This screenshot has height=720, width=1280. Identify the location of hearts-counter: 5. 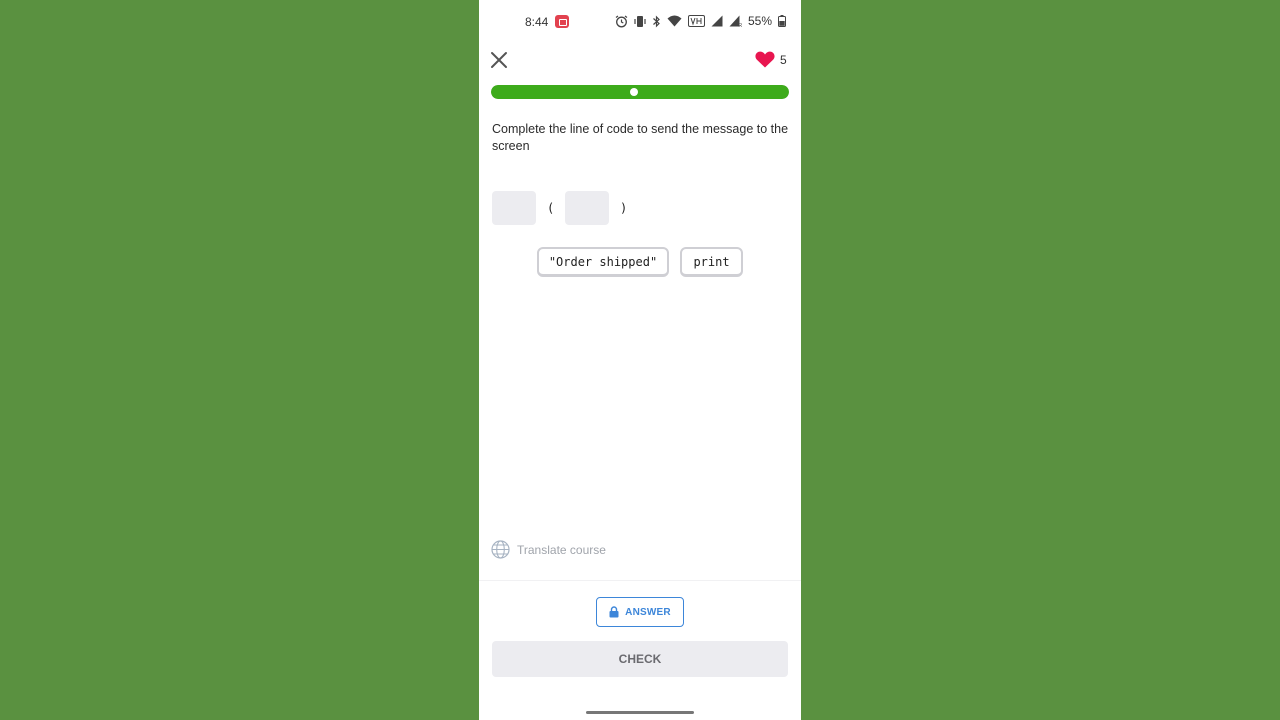
(771, 59).